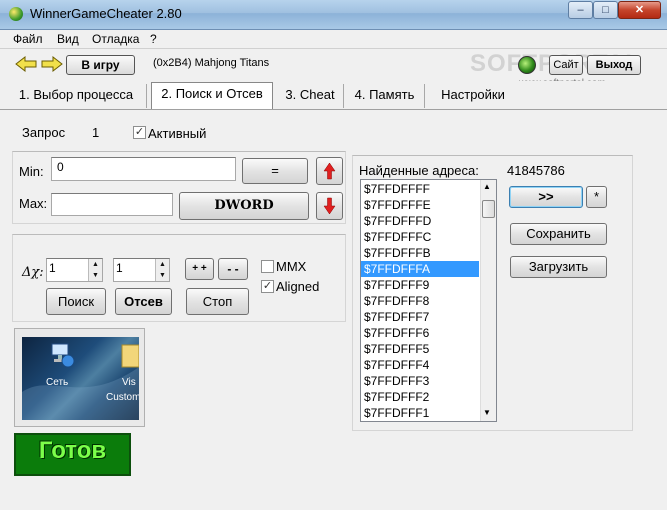 This screenshot has height=510, width=667. I want to click on delta-spinner-1-arrows: ▲ ▼, so click(95, 270).